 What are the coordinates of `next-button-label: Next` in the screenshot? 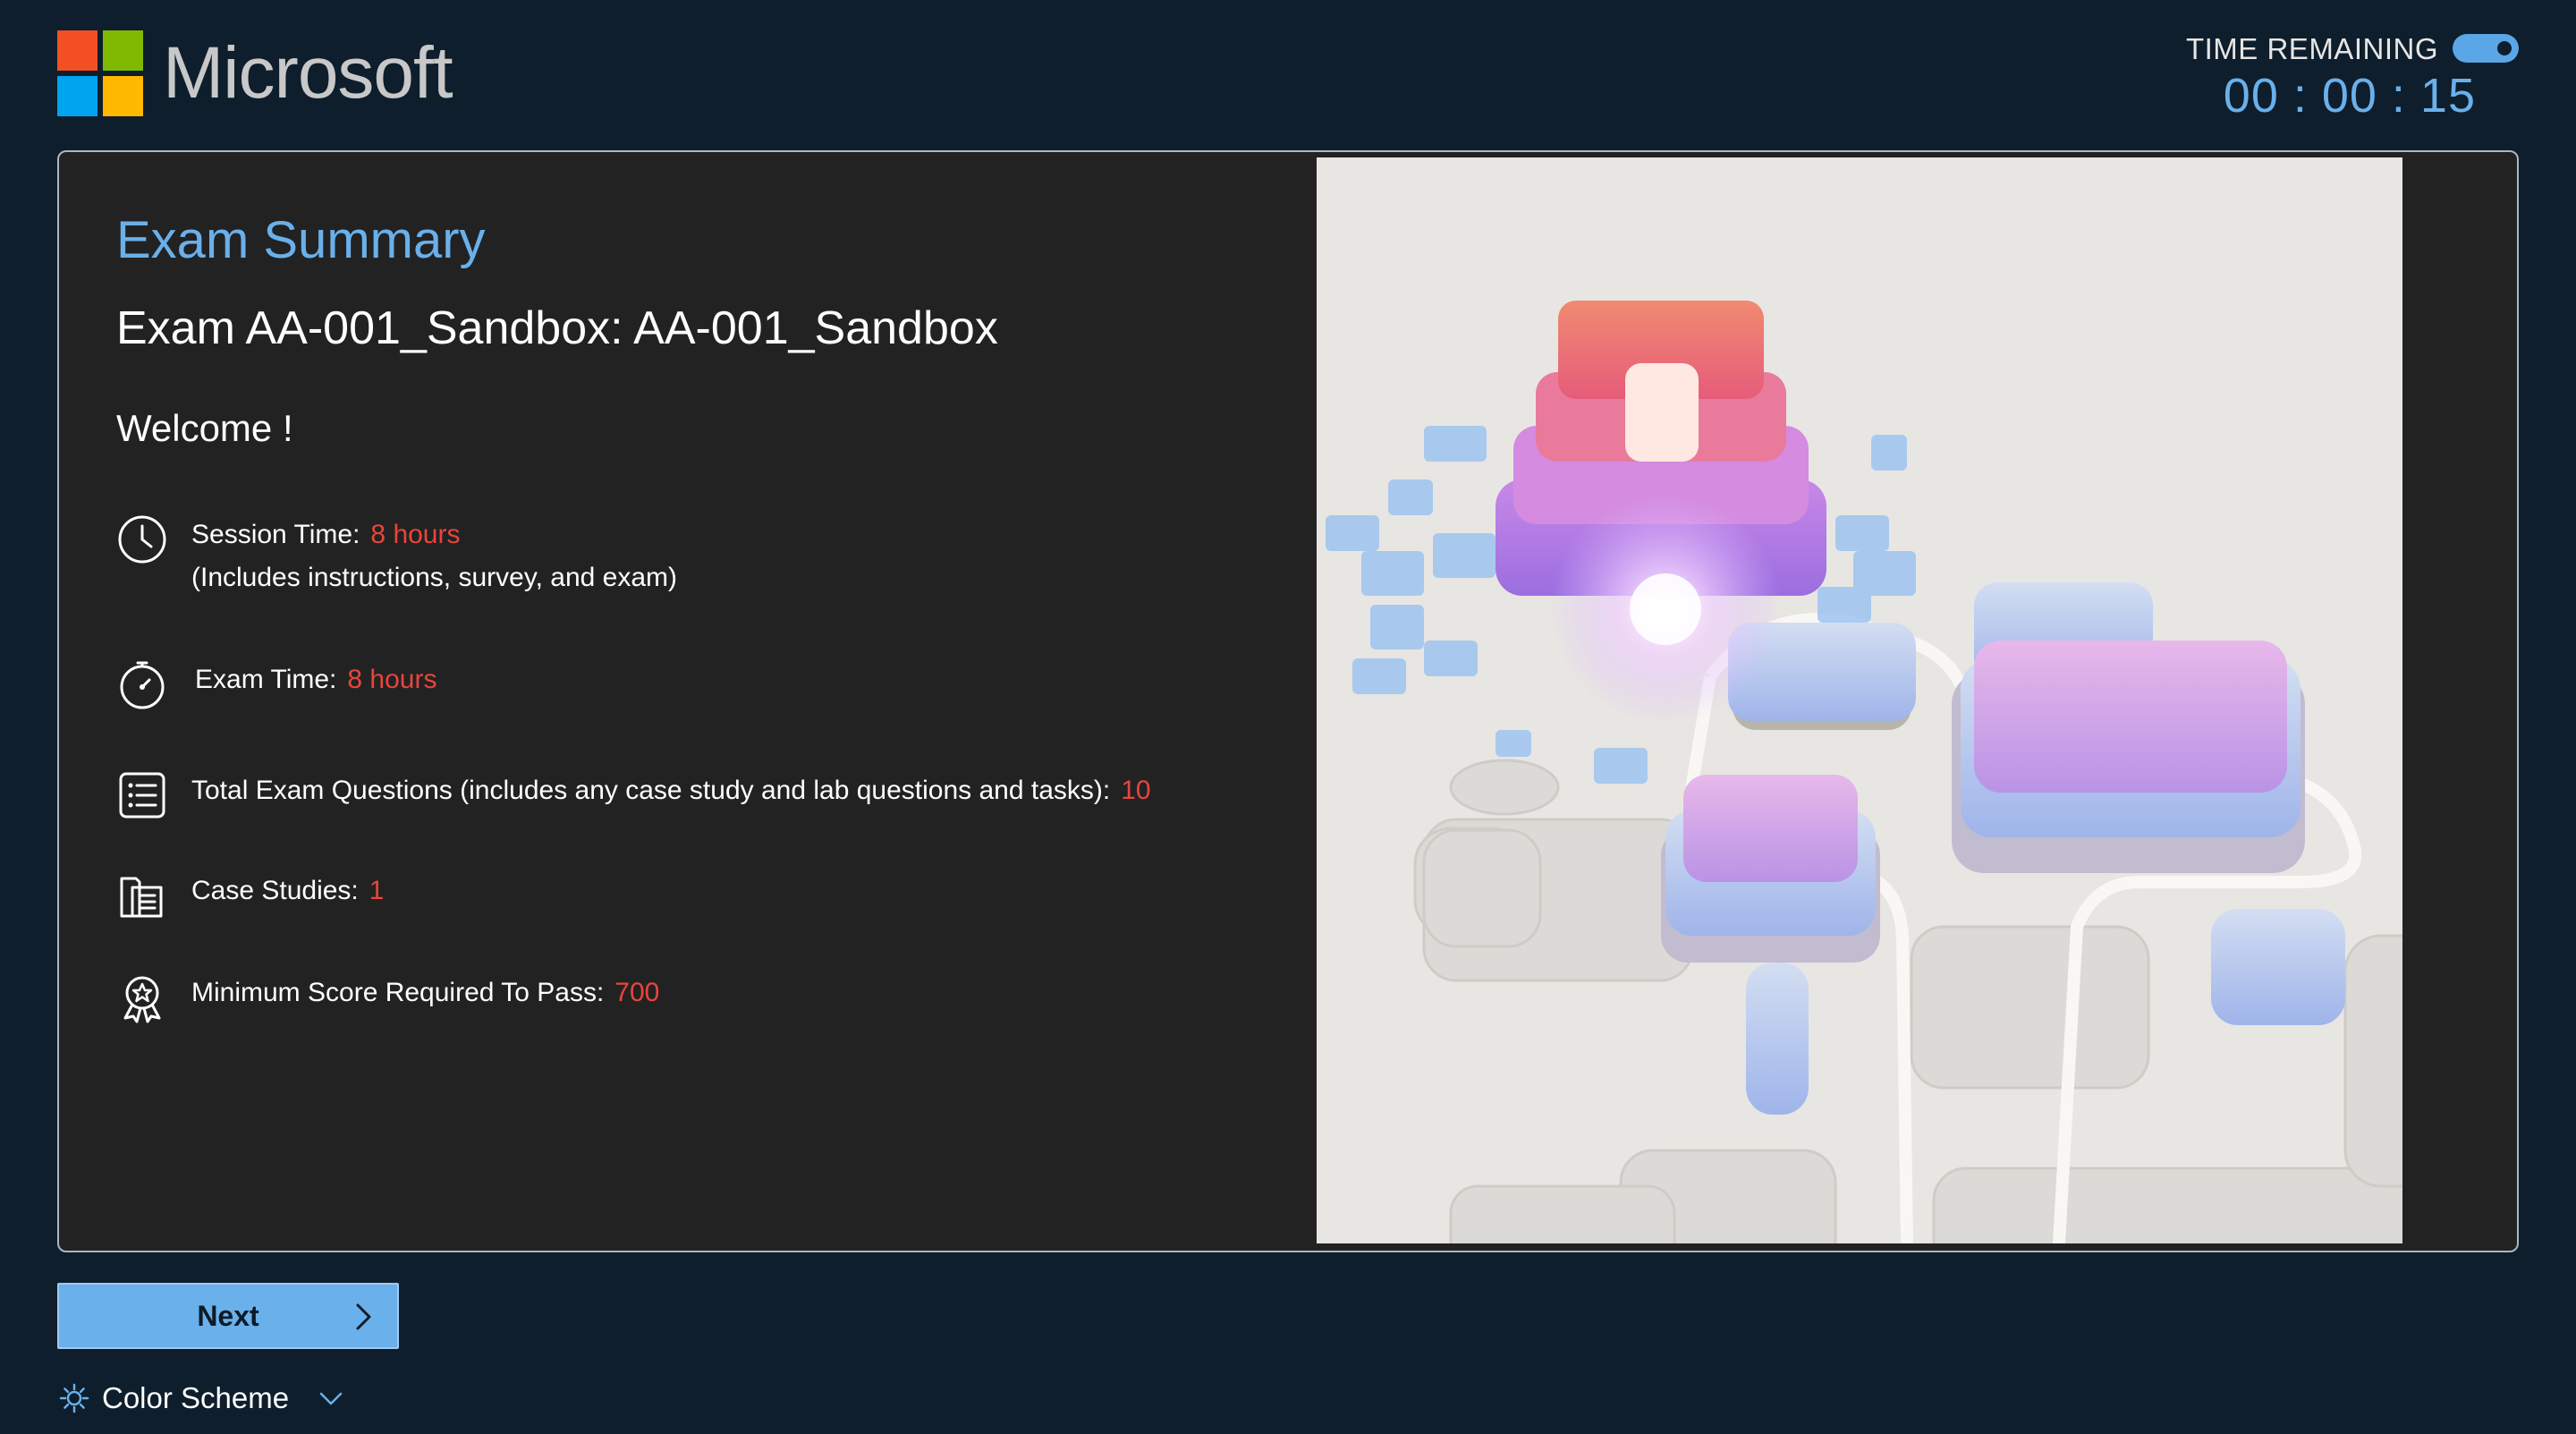 It's located at (228, 1315).